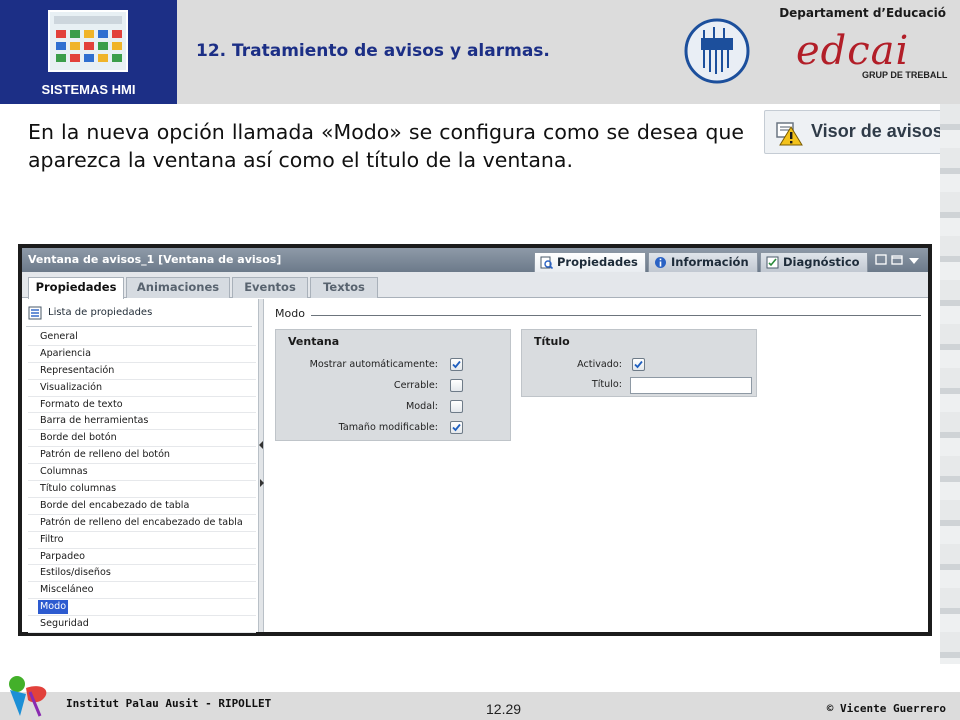 This screenshot has width=960, height=720. What do you see at coordinates (290, 313) in the screenshot?
I see `mode-section-title: Modo` at bounding box center [290, 313].